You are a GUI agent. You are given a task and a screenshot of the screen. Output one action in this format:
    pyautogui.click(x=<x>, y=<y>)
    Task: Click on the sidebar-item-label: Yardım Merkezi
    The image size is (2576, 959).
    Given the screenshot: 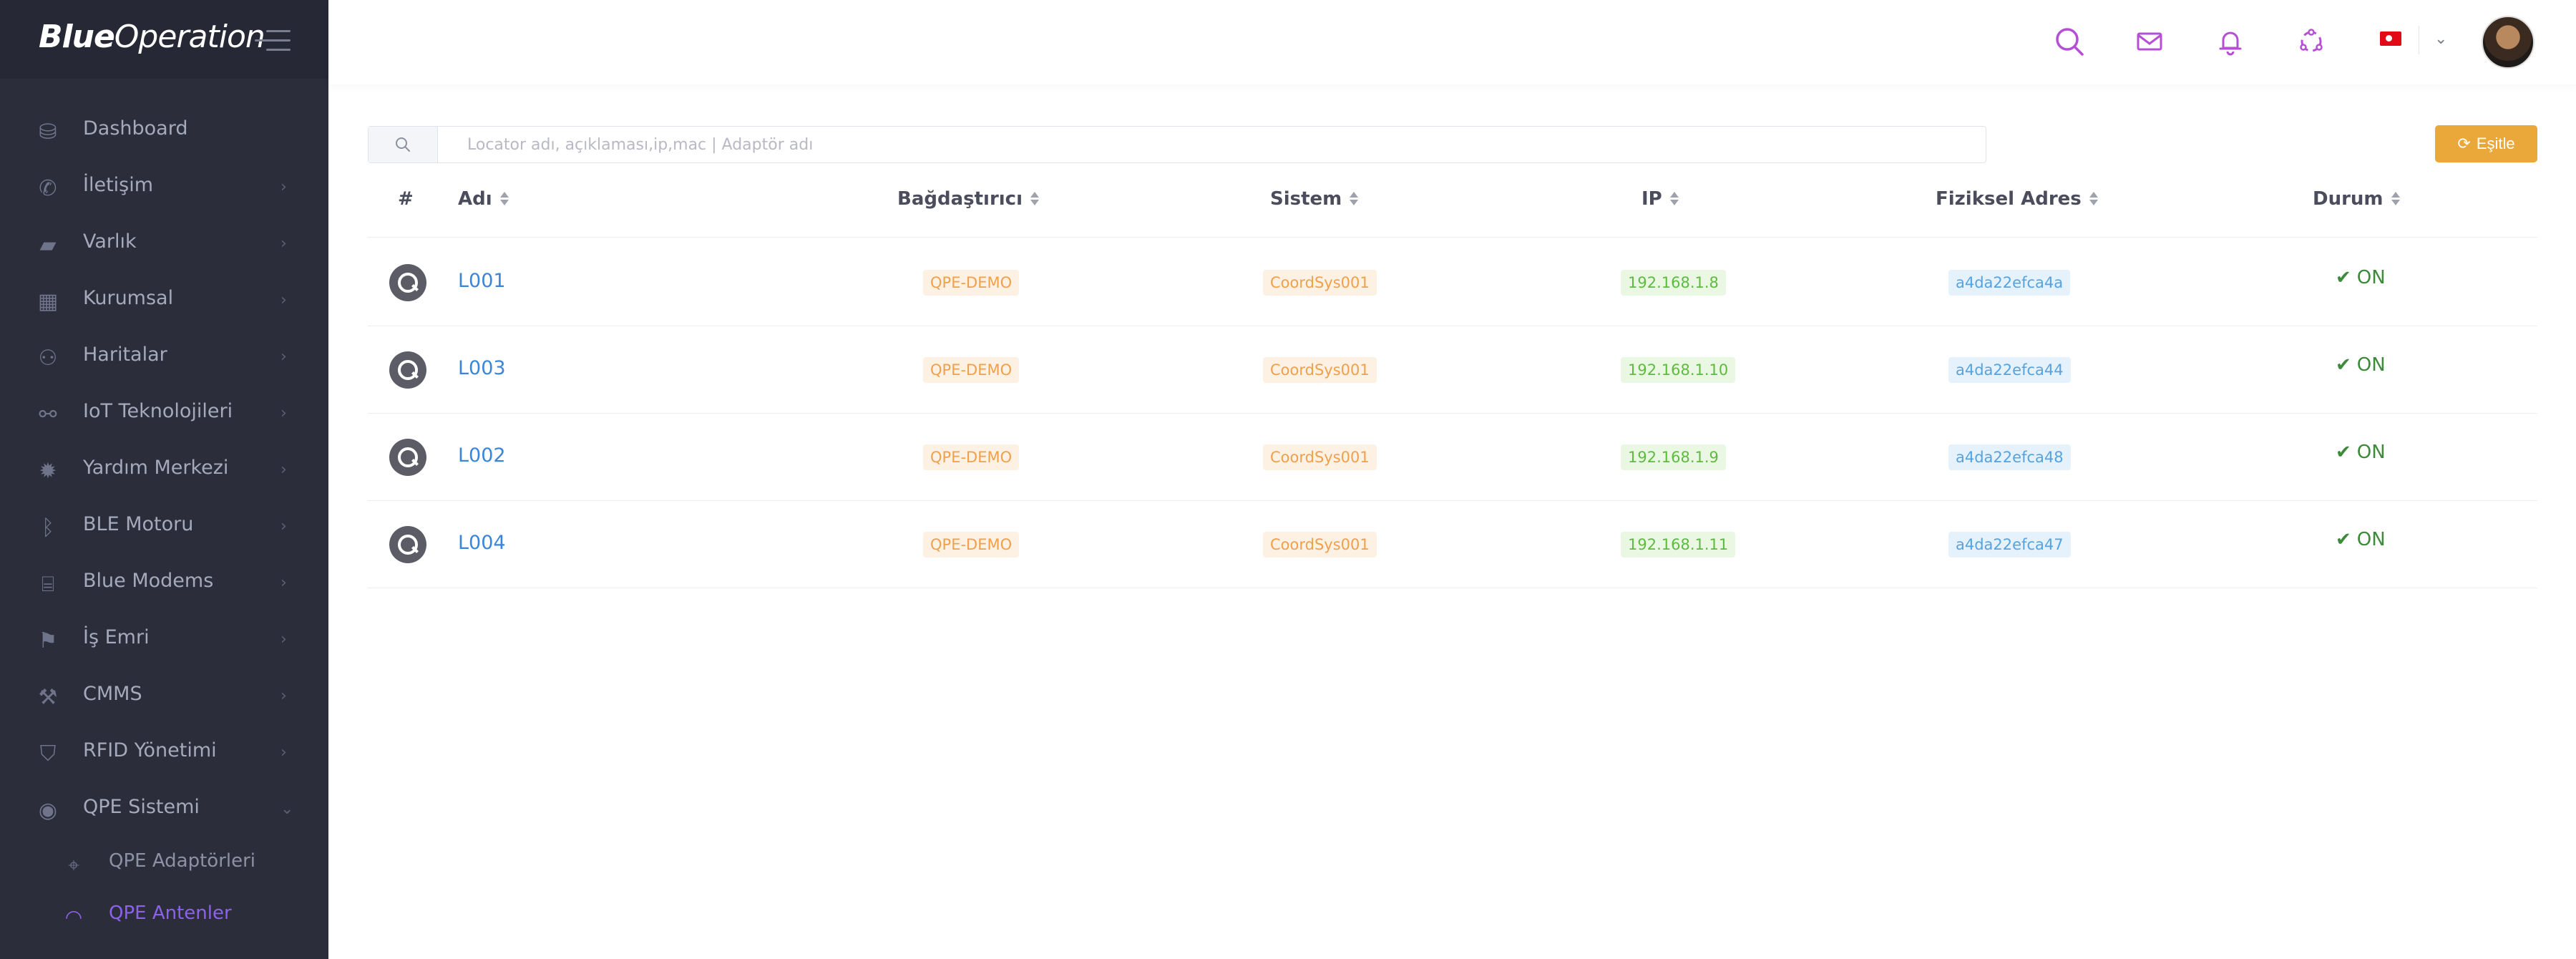 What is the action you would take?
    pyautogui.click(x=156, y=468)
    